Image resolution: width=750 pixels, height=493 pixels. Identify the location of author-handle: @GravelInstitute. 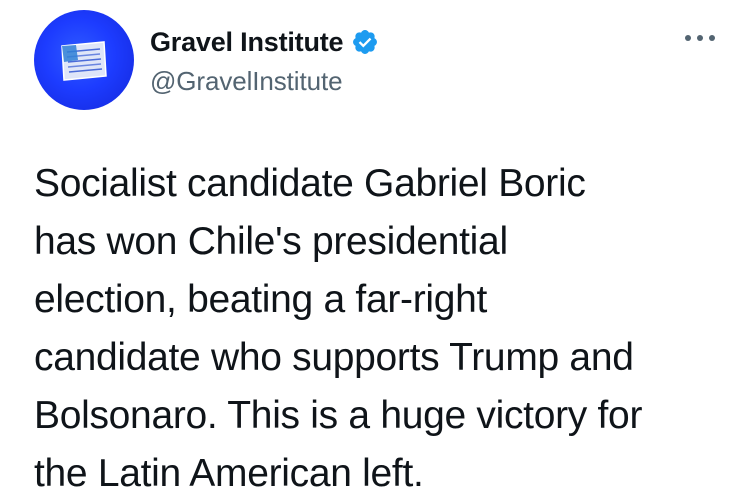
(246, 81).